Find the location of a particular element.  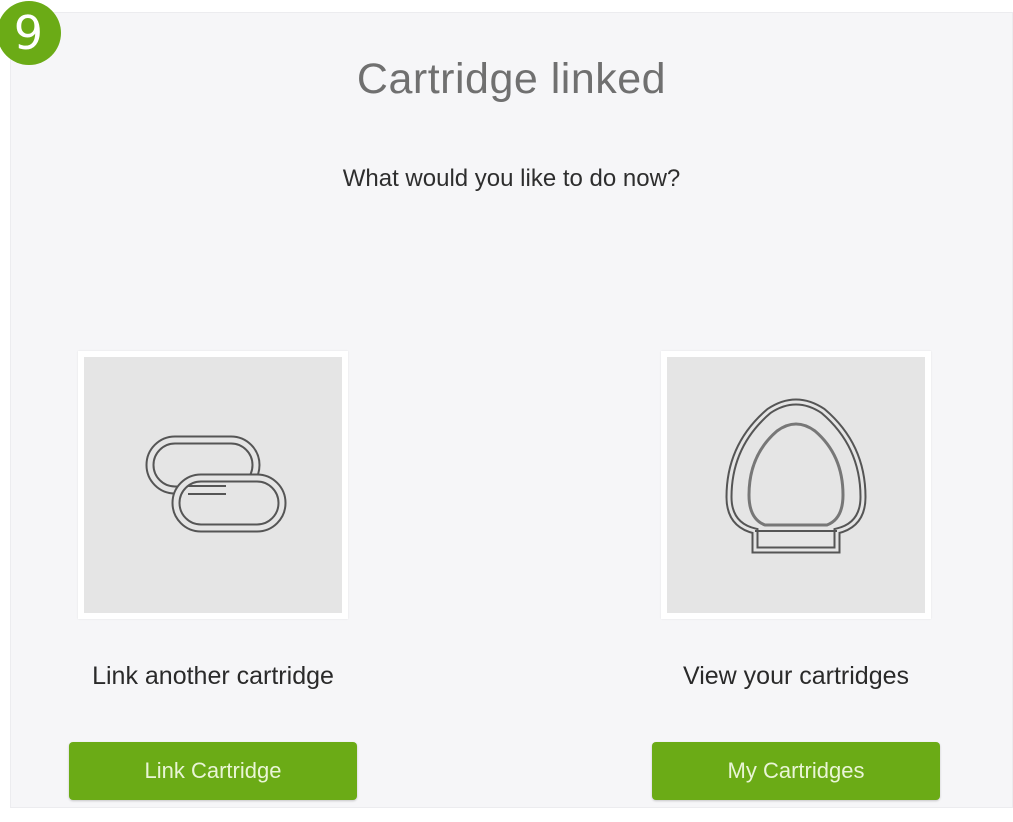

link-tile-inner is located at coordinates (213, 485).